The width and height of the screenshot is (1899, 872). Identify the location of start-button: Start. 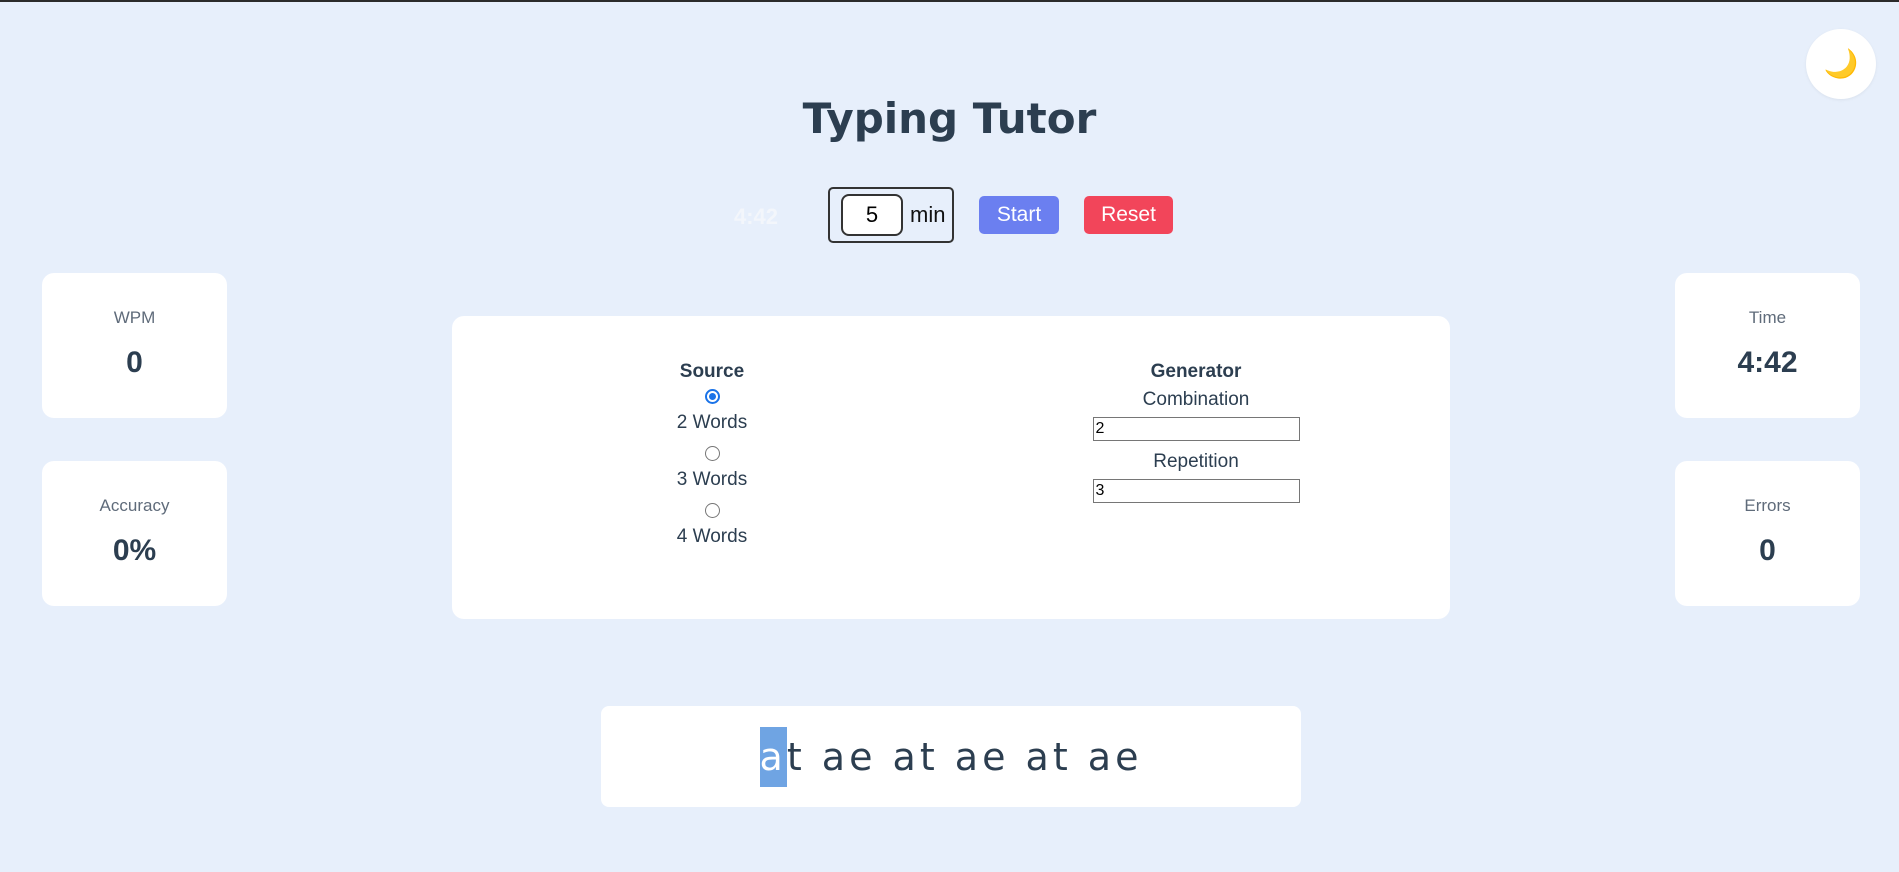
(1019, 215).